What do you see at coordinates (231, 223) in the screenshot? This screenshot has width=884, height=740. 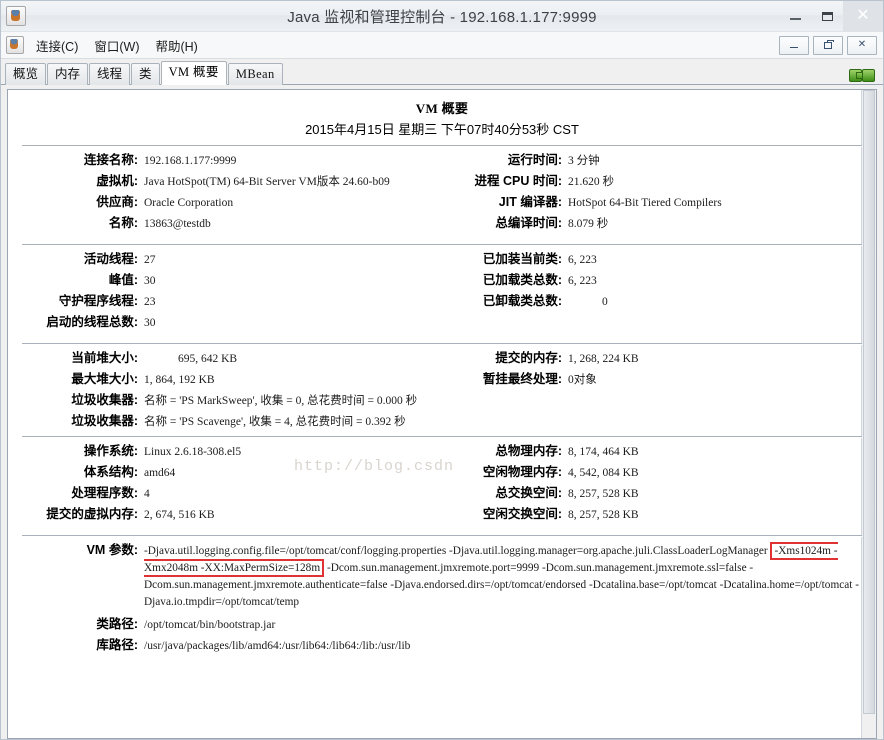 I see `field-name: 名称 13863@testdb` at bounding box center [231, 223].